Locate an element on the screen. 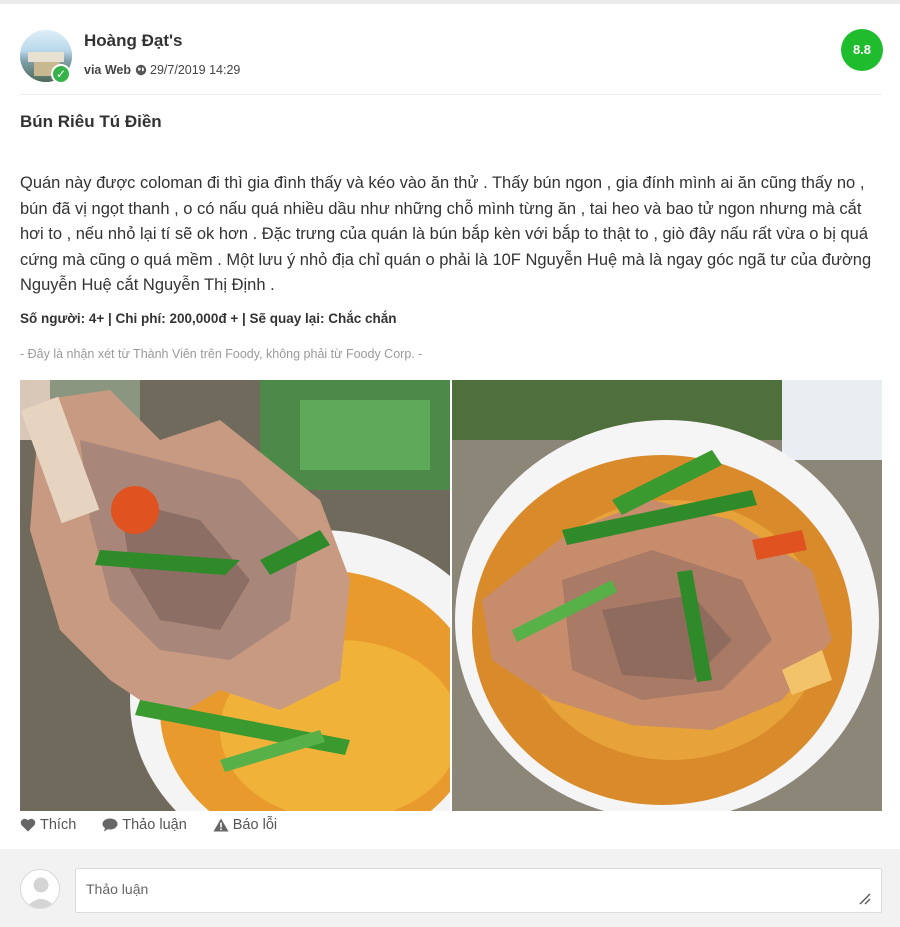 The height and width of the screenshot is (927, 900). discuss-label: Thảo luận is located at coordinates (154, 825).